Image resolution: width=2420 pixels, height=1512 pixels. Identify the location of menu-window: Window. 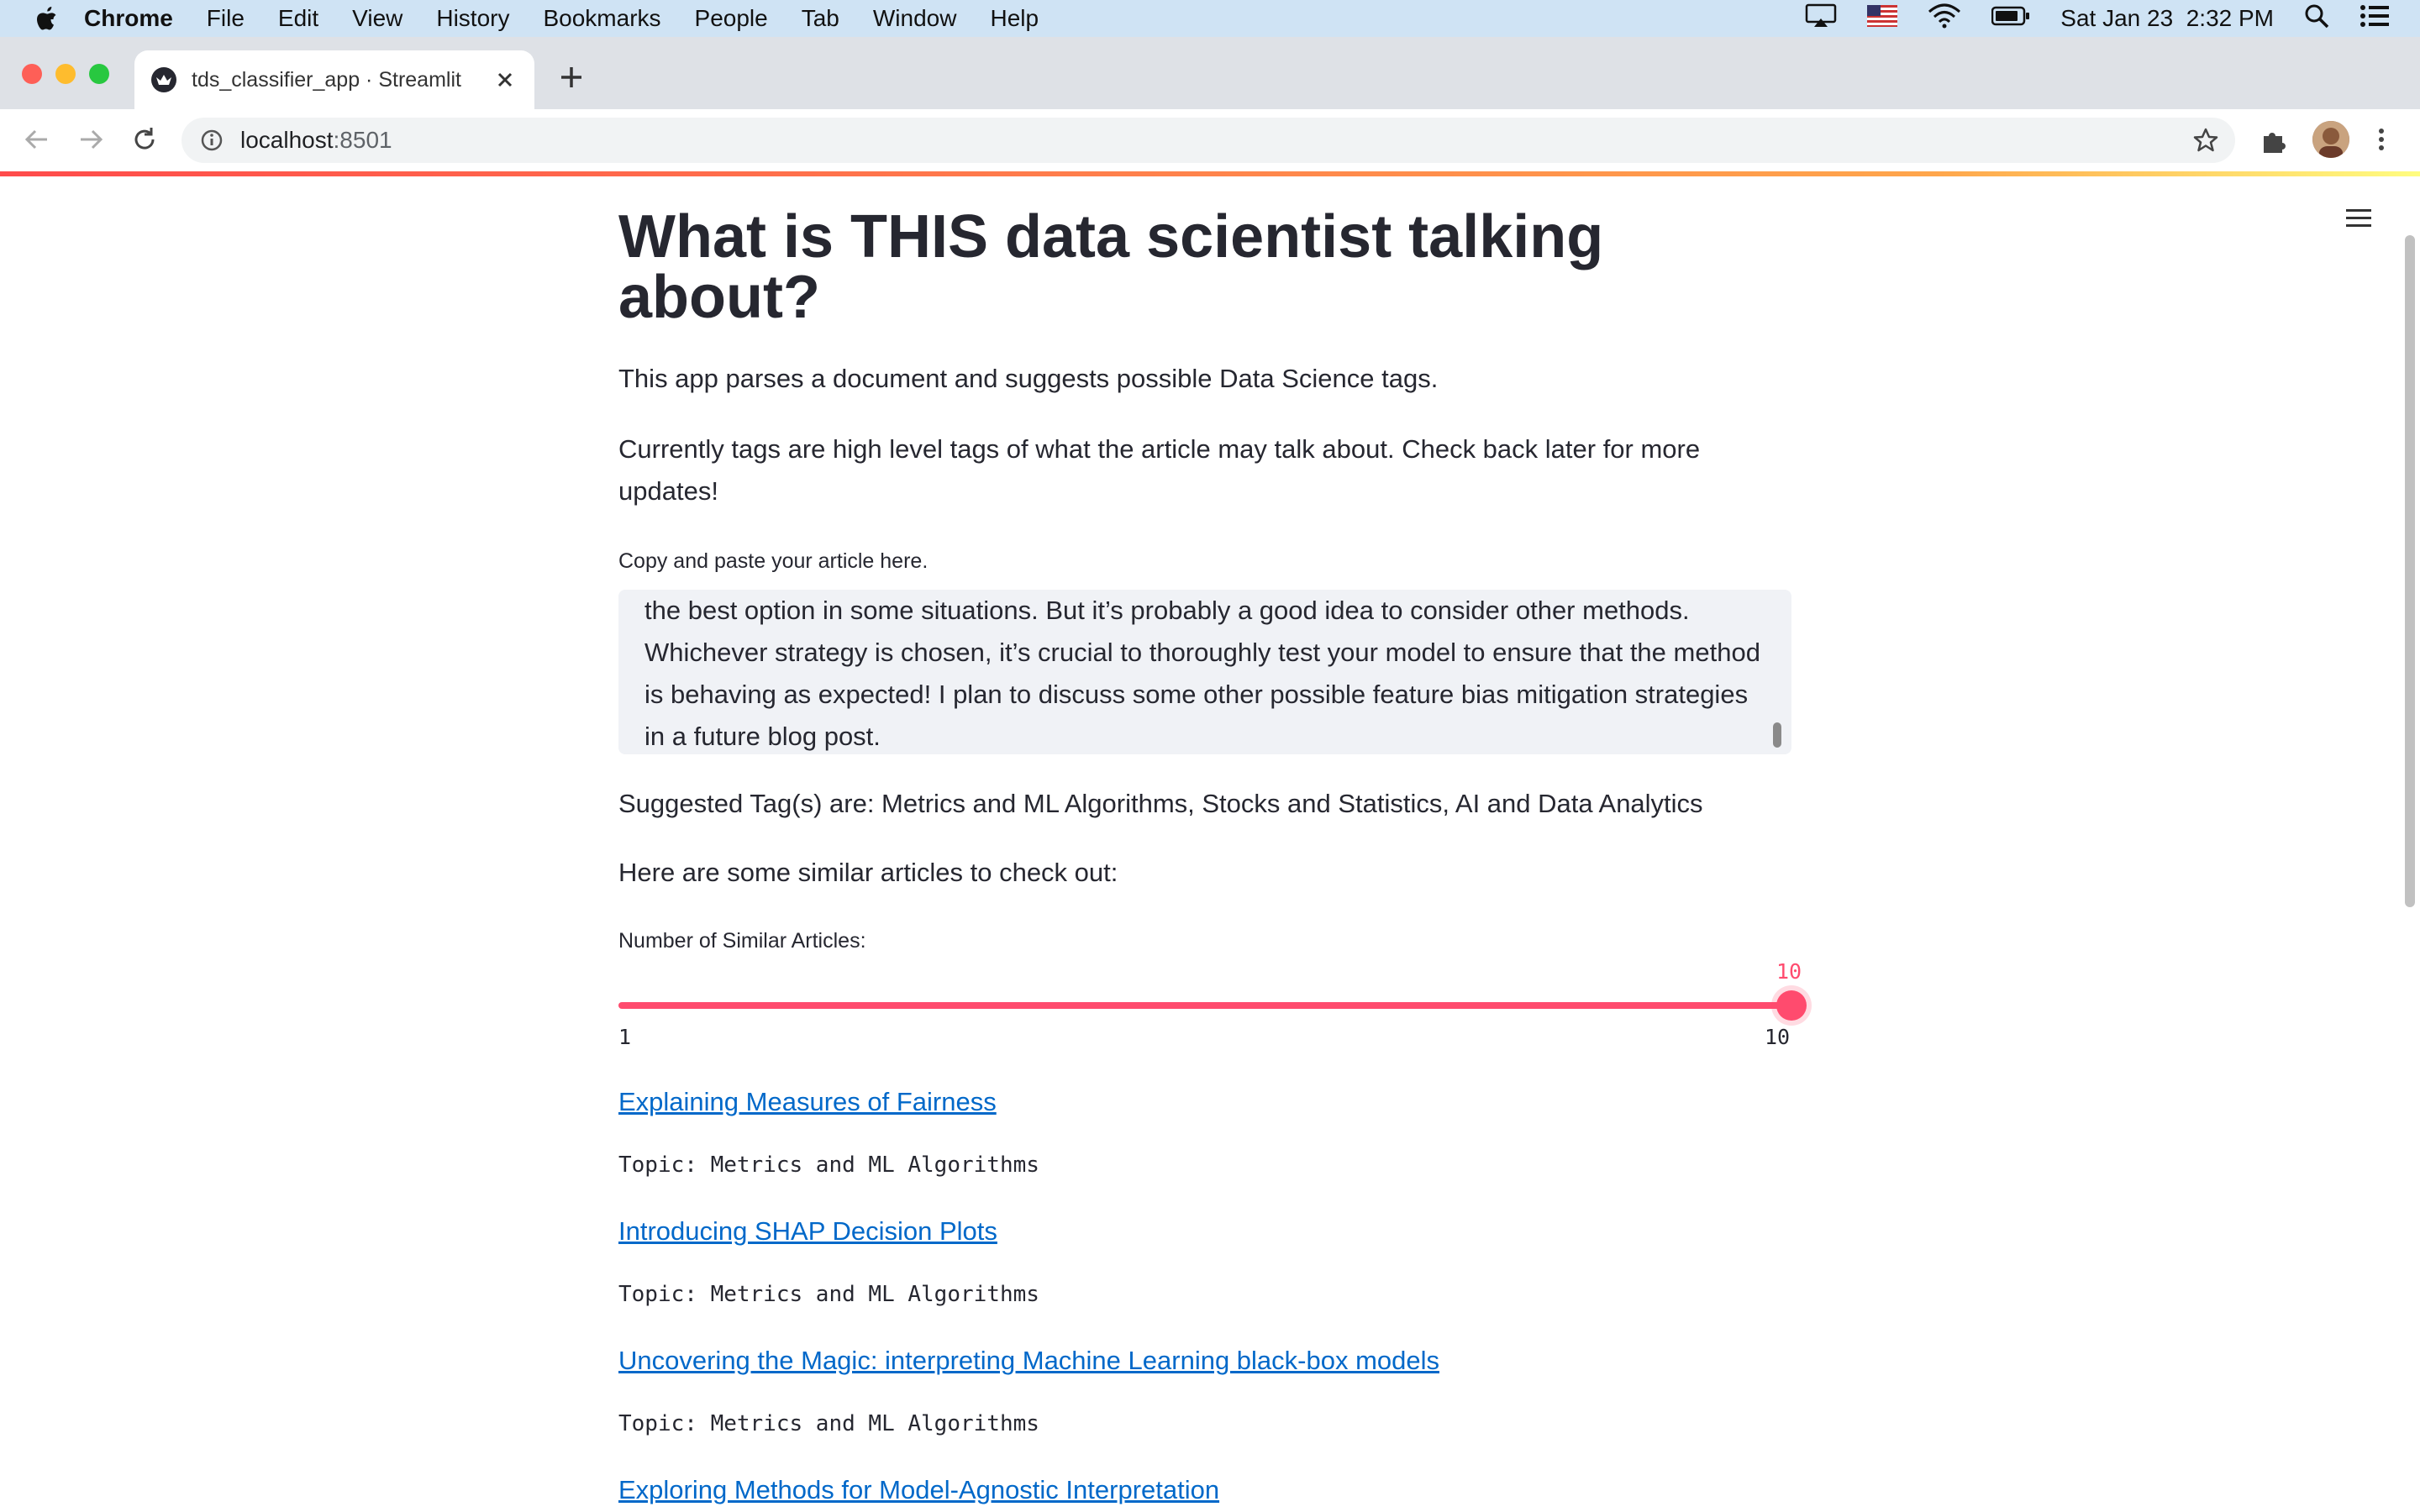
(915, 18).